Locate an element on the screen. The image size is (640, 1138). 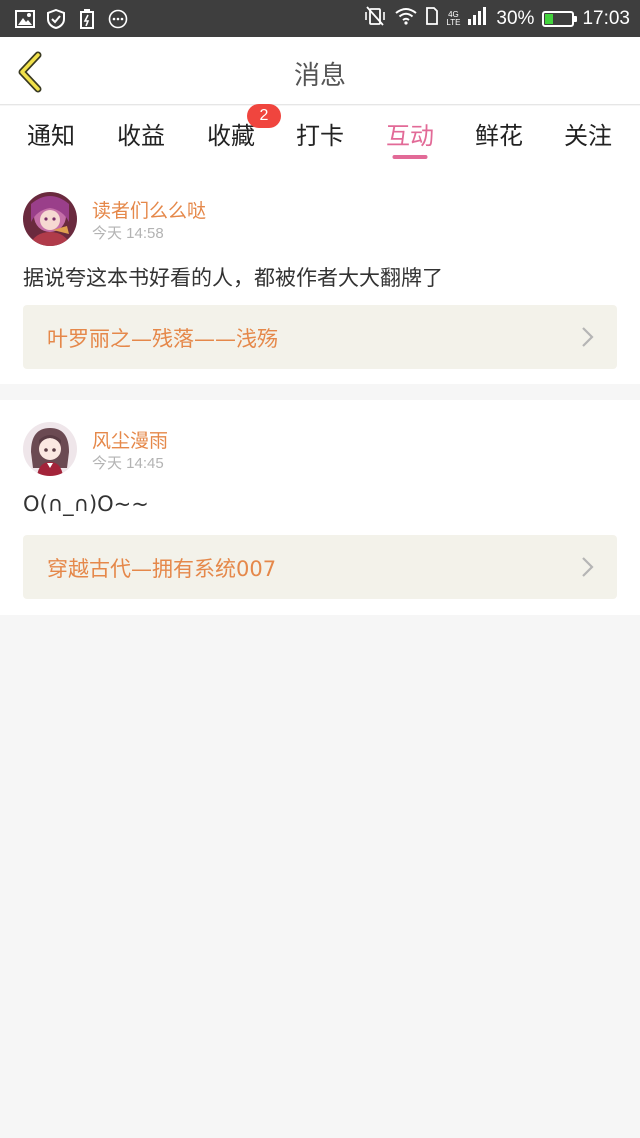
more-dots-icon is located at coordinates (118, 19).